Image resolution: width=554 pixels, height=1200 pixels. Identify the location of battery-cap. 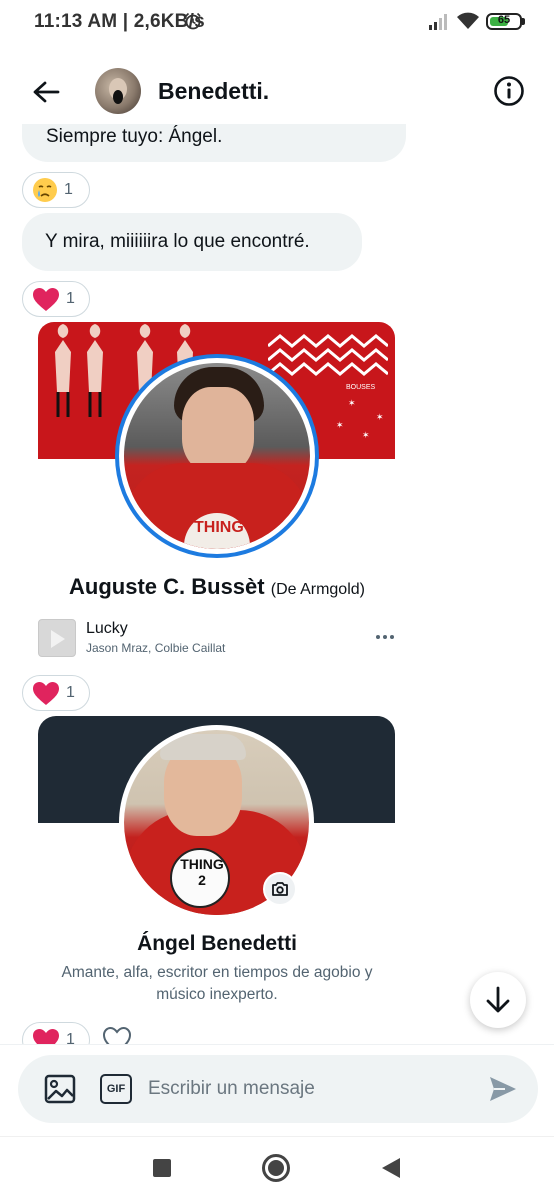
(523, 21).